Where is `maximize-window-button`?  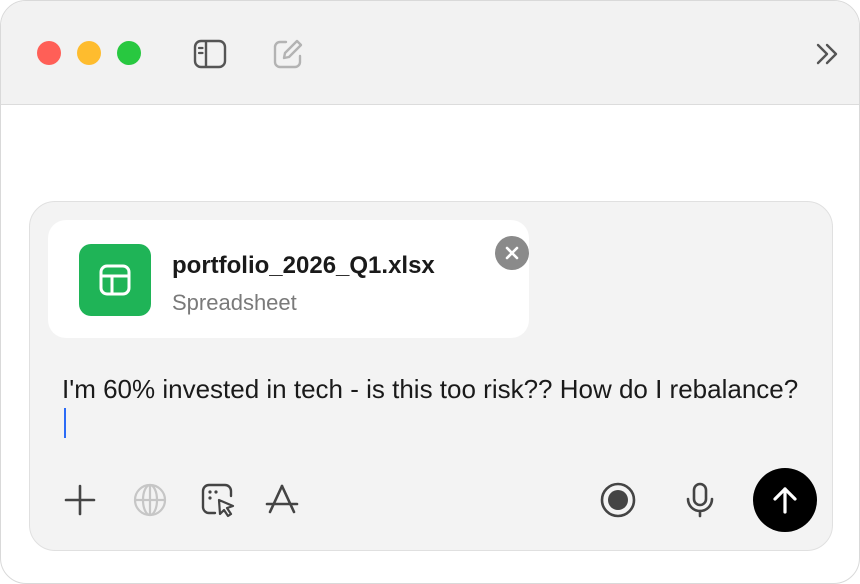
maximize-window-button is located at coordinates (129, 53).